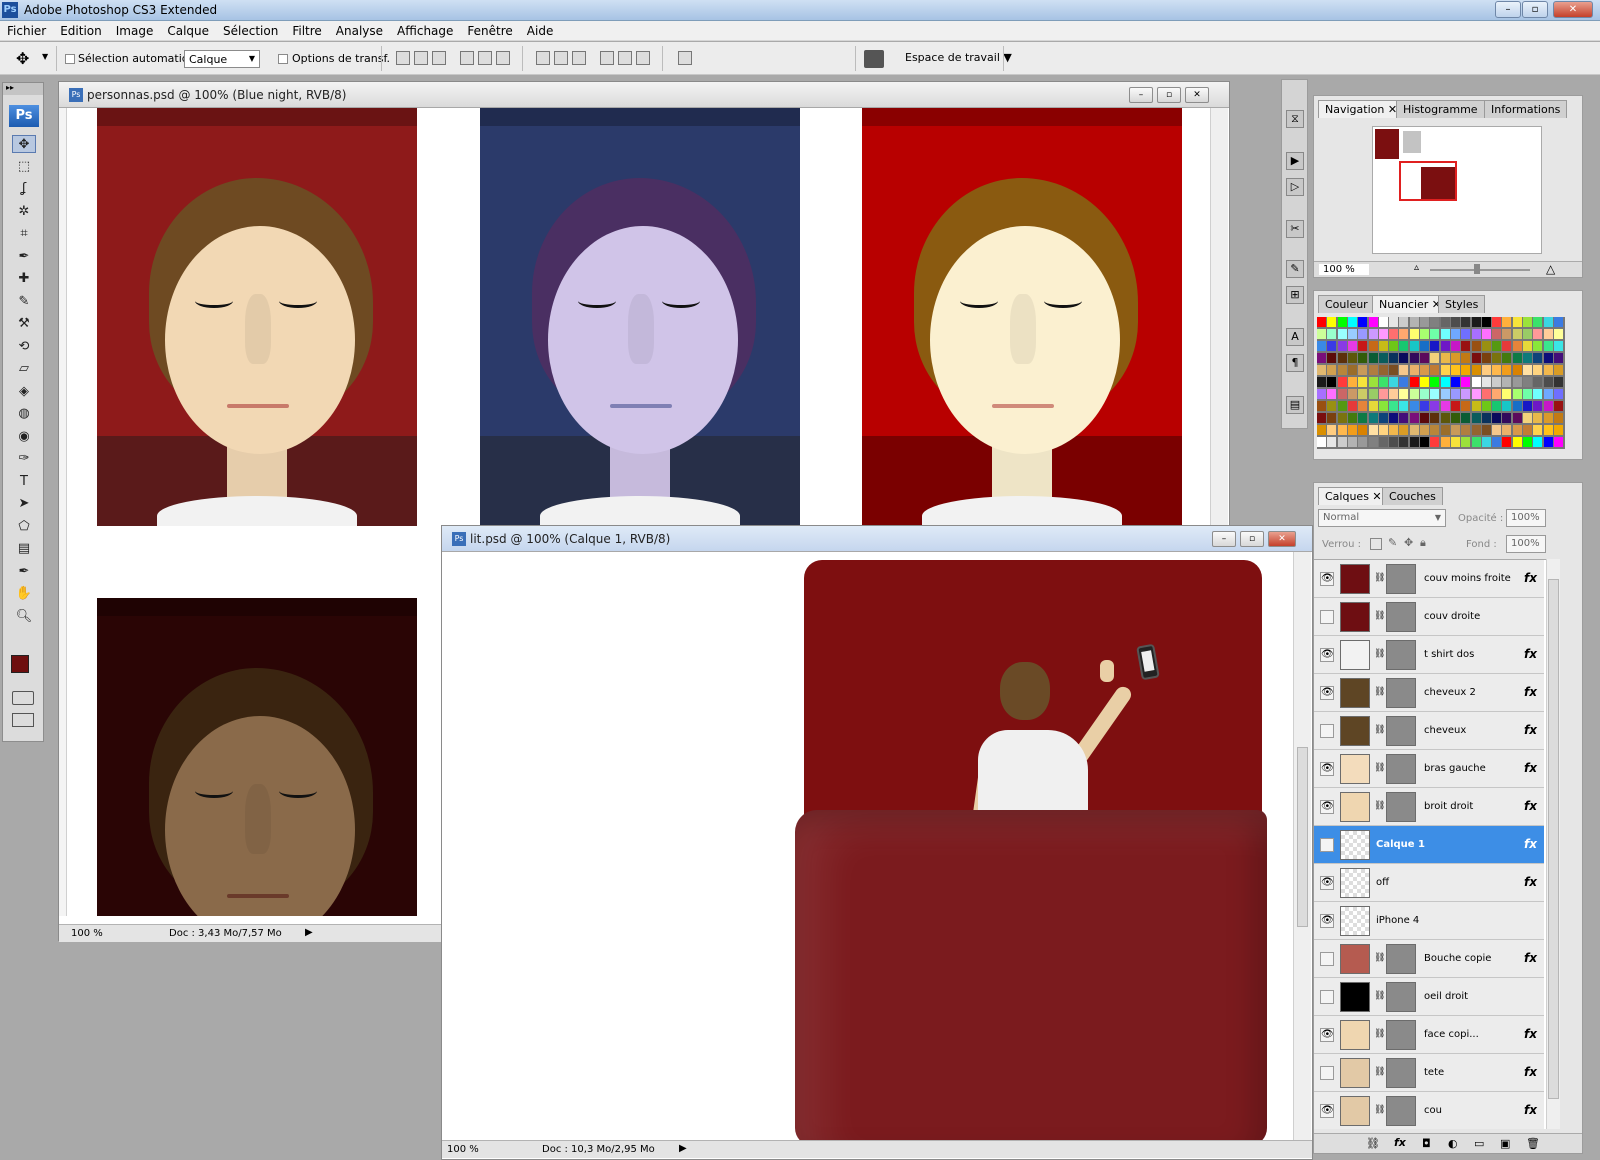  Describe the element at coordinates (1550, 269) in the screenshot. I see `zoom-in-icon: △` at that location.